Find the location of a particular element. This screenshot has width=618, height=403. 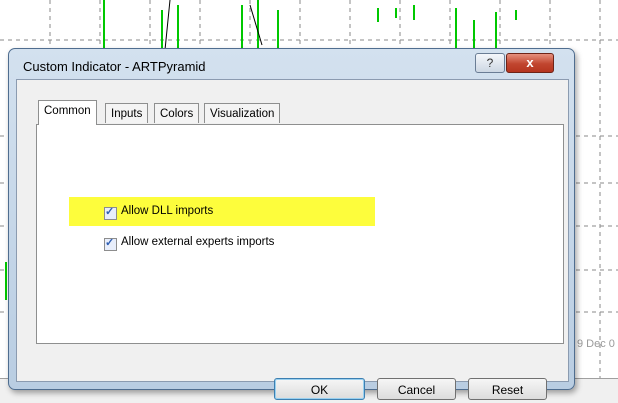

allow-dll-imports-label: Allow DLL imports is located at coordinates (167, 211).